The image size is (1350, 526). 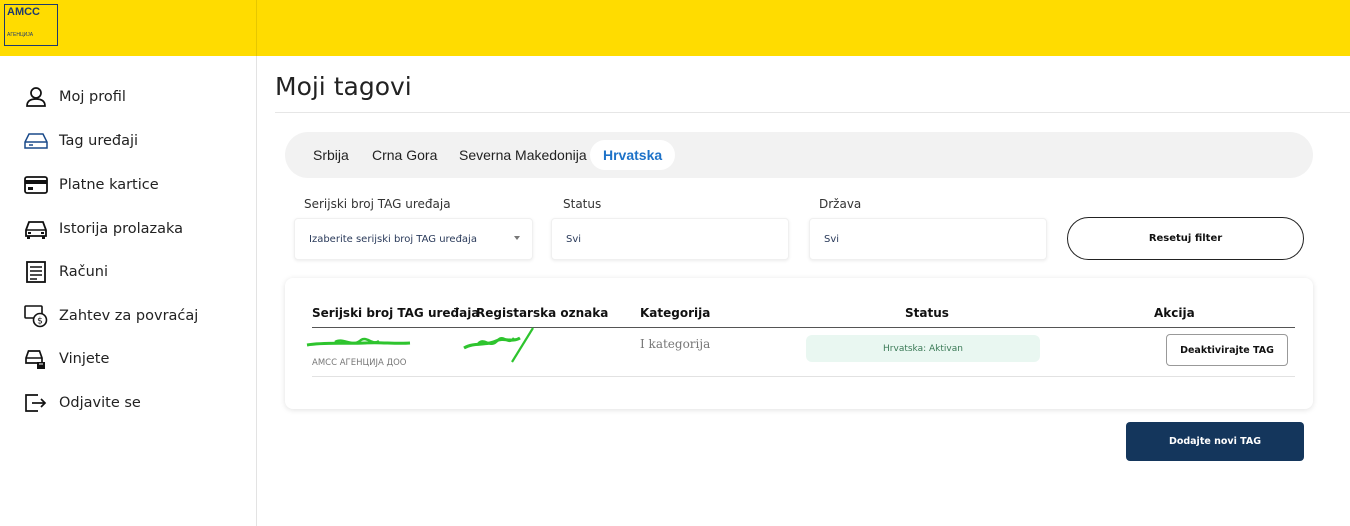 I want to click on invoice-icon, so click(x=36, y=272).